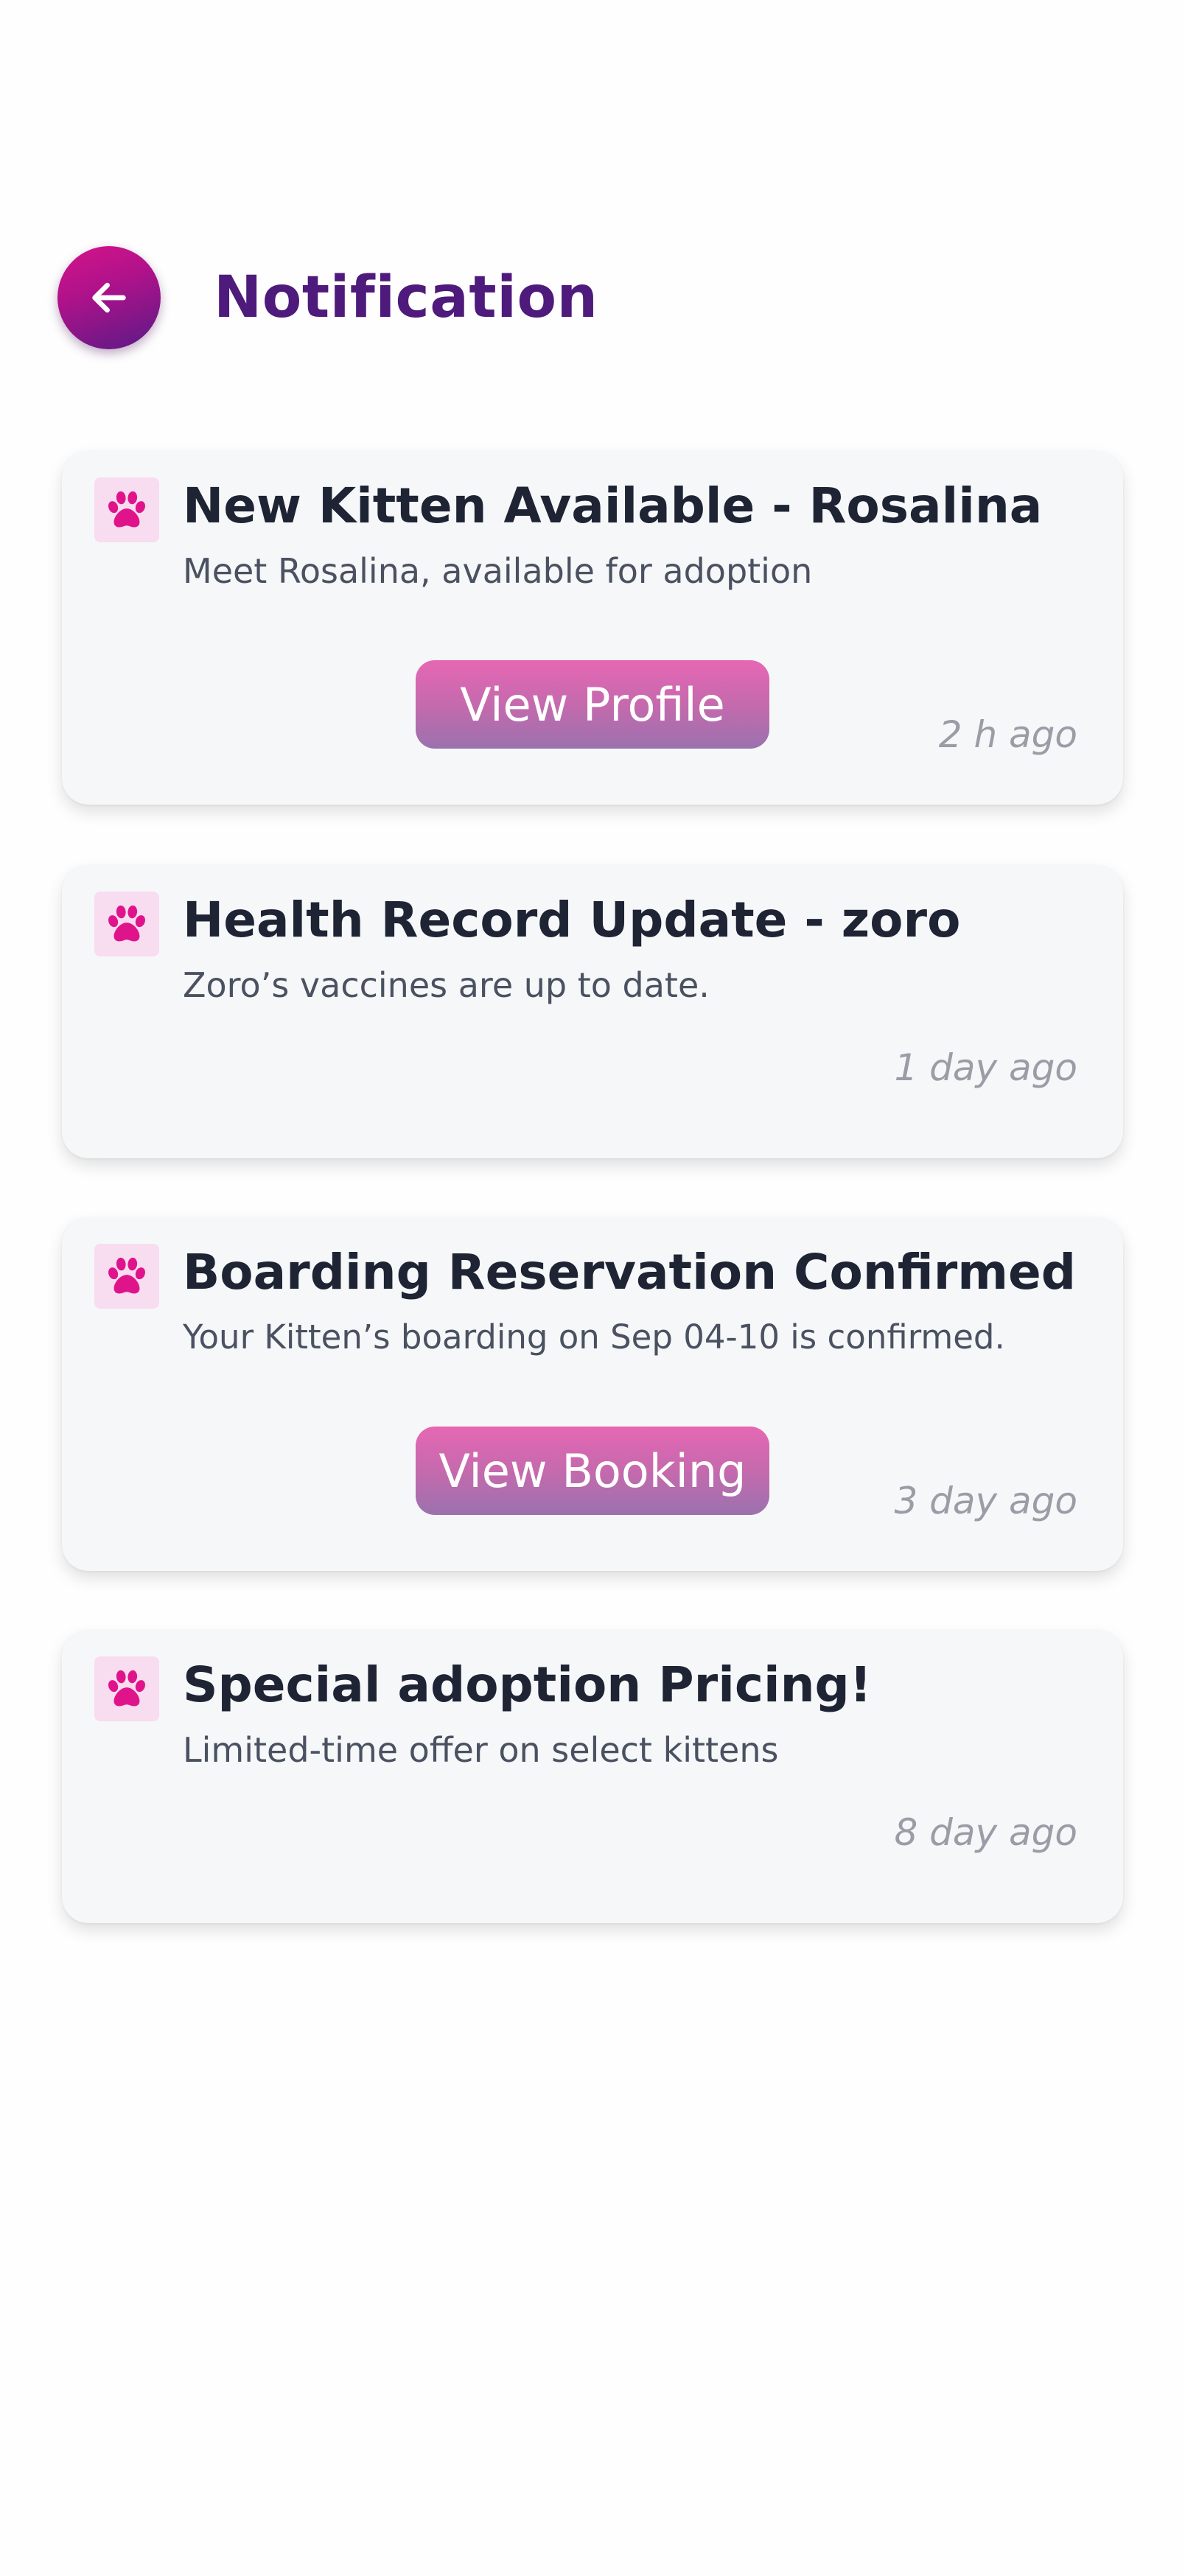 The width and height of the screenshot is (1185, 2576). Describe the element at coordinates (592, 1471) in the screenshot. I see `view-booking-button: View Booking` at that location.